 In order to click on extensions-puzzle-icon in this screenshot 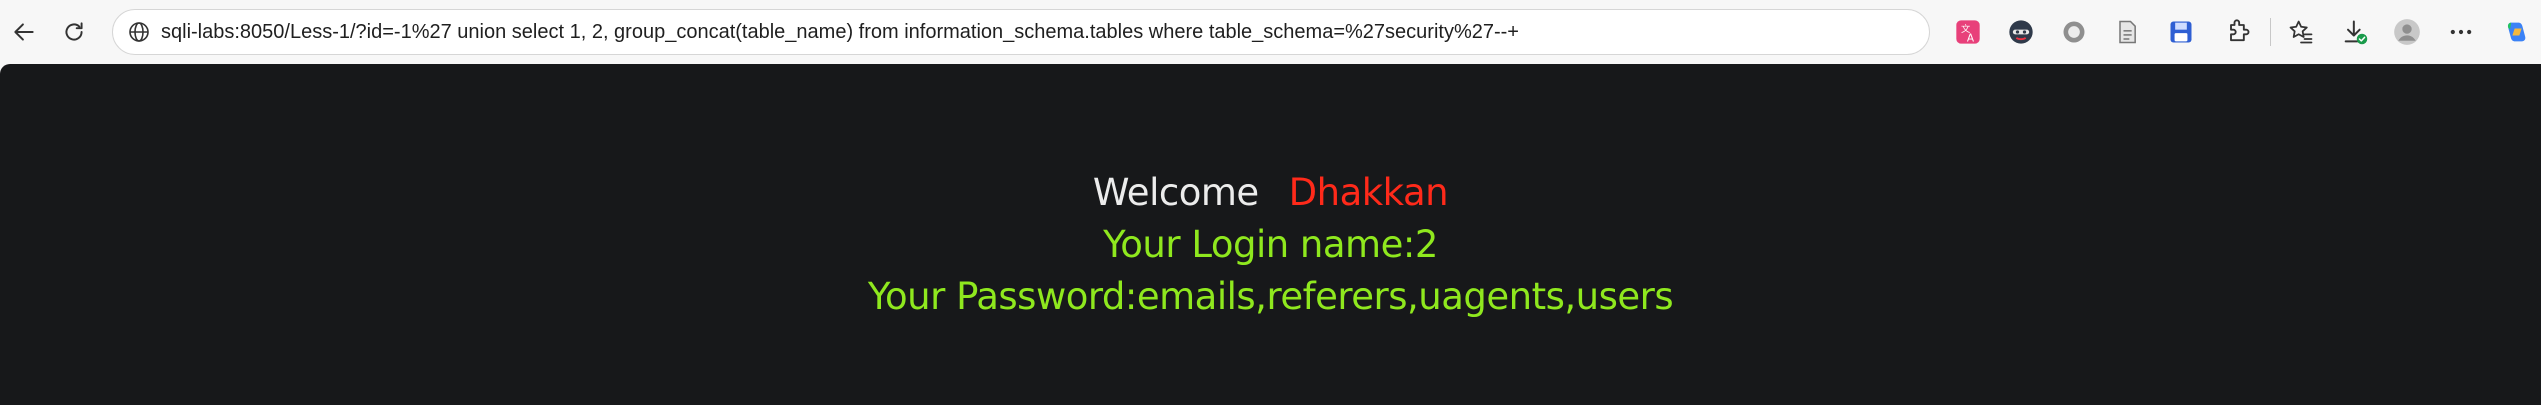, I will do `click(2238, 32)`.